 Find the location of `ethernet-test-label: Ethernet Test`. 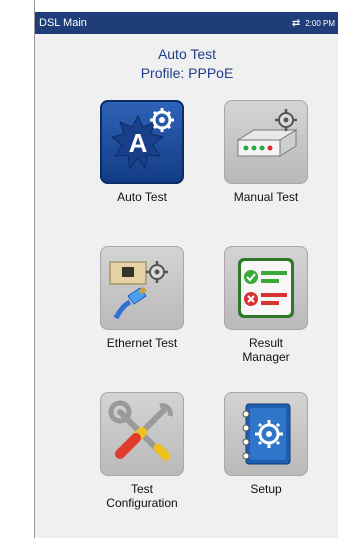

ethernet-test-label: Ethernet Test is located at coordinates (142, 343).